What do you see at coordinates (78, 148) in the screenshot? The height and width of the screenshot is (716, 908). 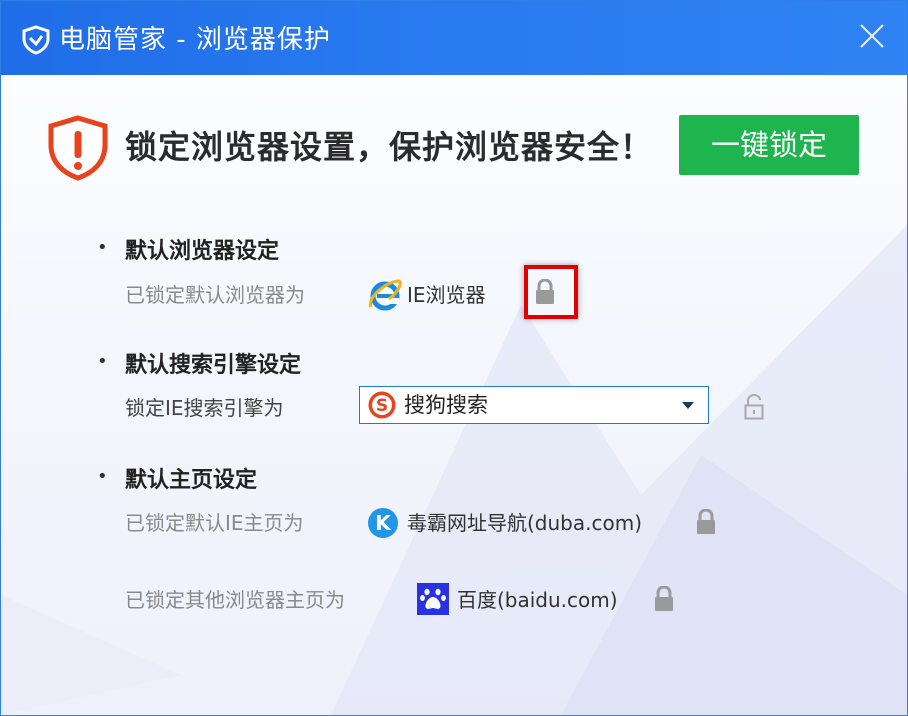 I see `warning-shield-icon` at bounding box center [78, 148].